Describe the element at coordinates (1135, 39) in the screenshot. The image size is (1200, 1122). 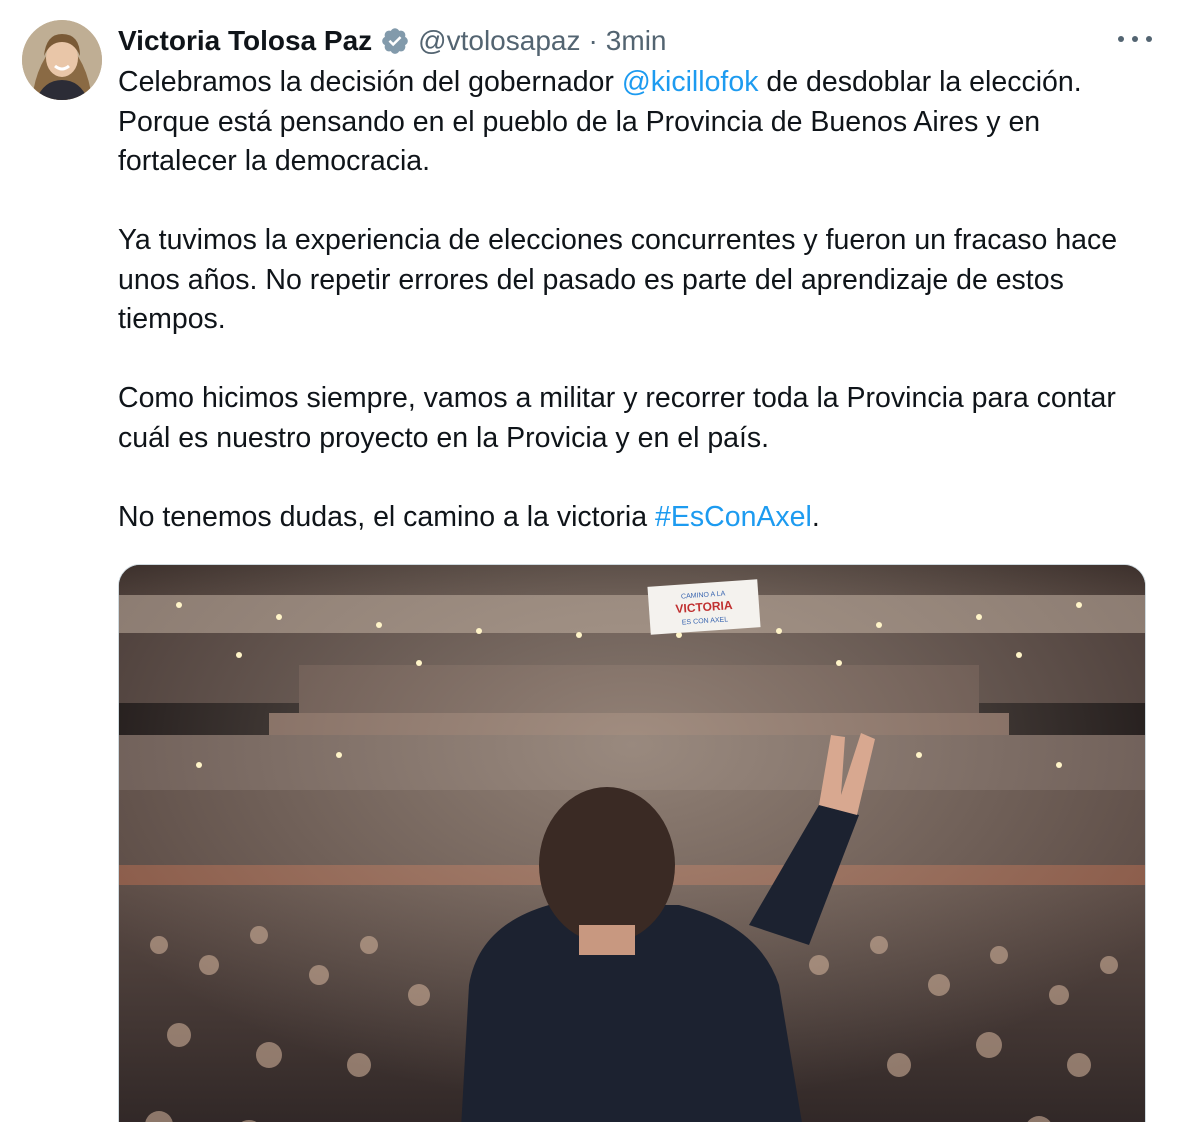
I see `more-options-icon` at that location.